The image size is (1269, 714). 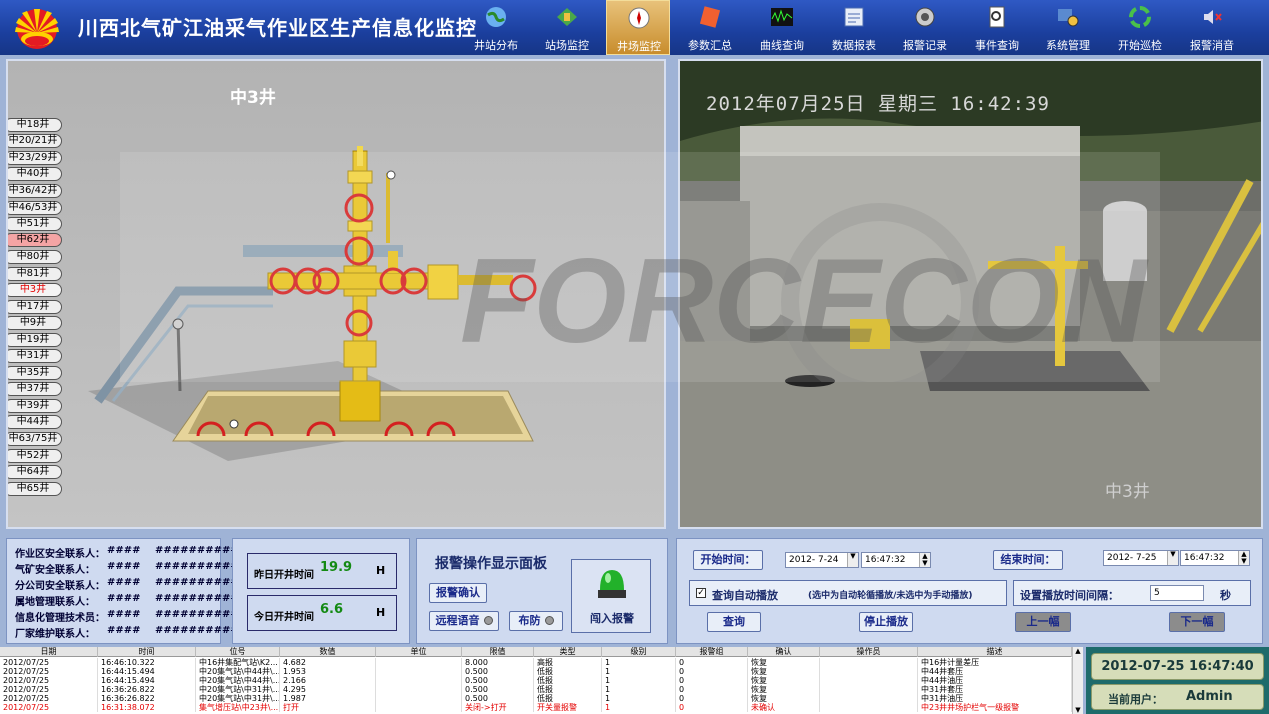 What do you see at coordinates (35, 406) in the screenshot?
I see `well-button: 中39井` at bounding box center [35, 406].